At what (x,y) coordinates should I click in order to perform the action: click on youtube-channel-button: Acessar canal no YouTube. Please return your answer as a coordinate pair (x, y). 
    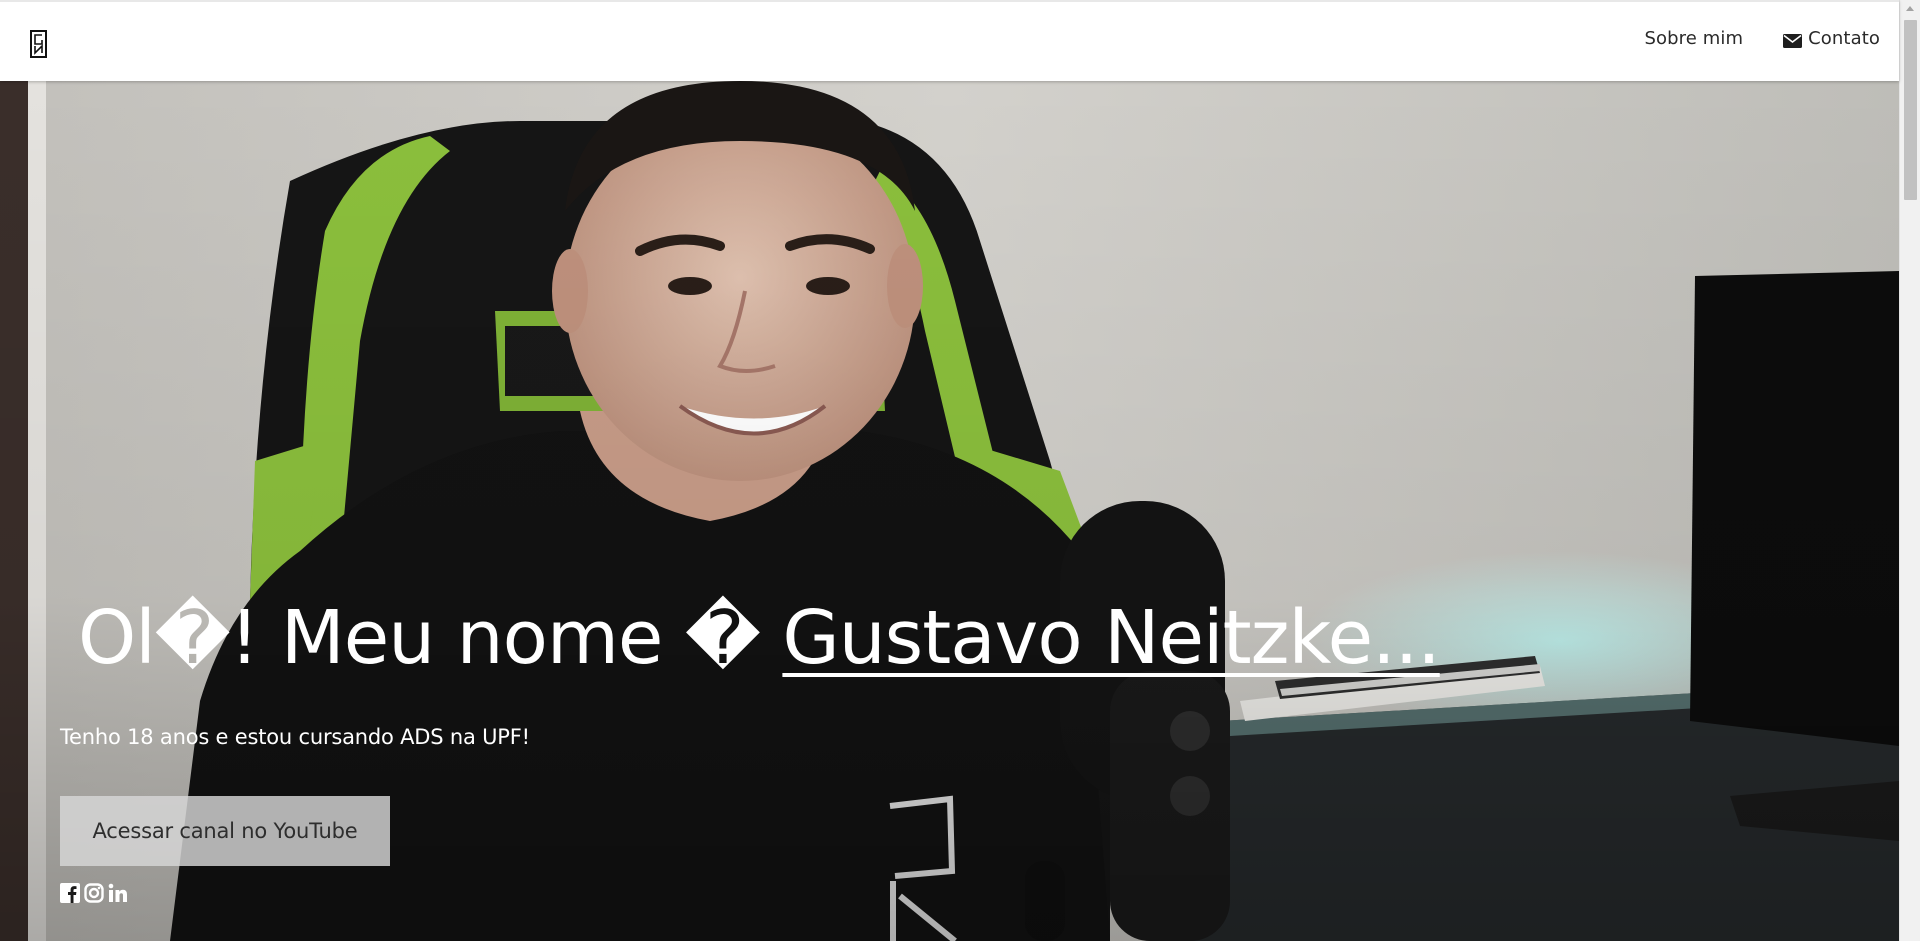
    Looking at the image, I should click on (225, 831).